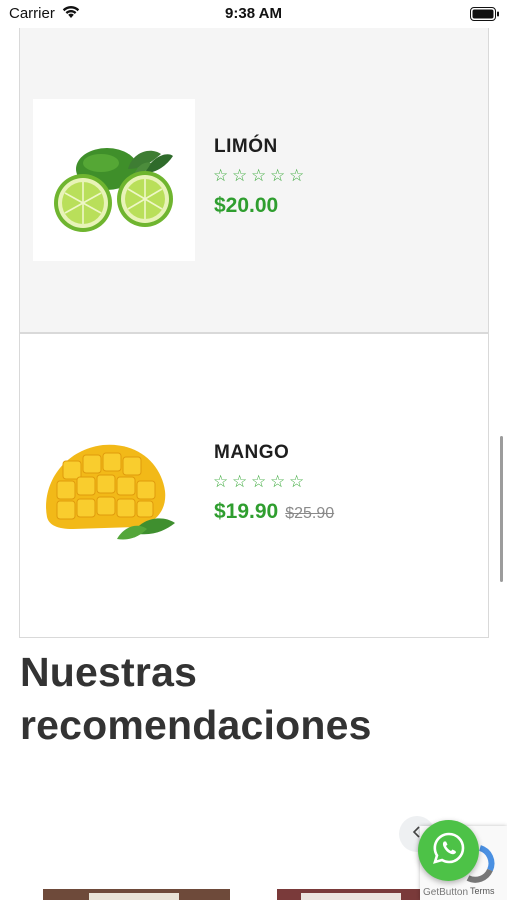 The width and height of the screenshot is (507, 900). I want to click on clock-time: 9:38 AM, so click(253, 13).